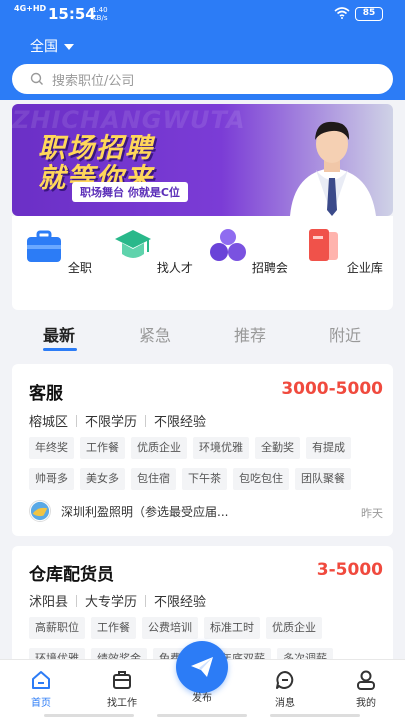  Describe the element at coordinates (49, 602) in the screenshot. I see `job-location: 沭阳县` at that location.